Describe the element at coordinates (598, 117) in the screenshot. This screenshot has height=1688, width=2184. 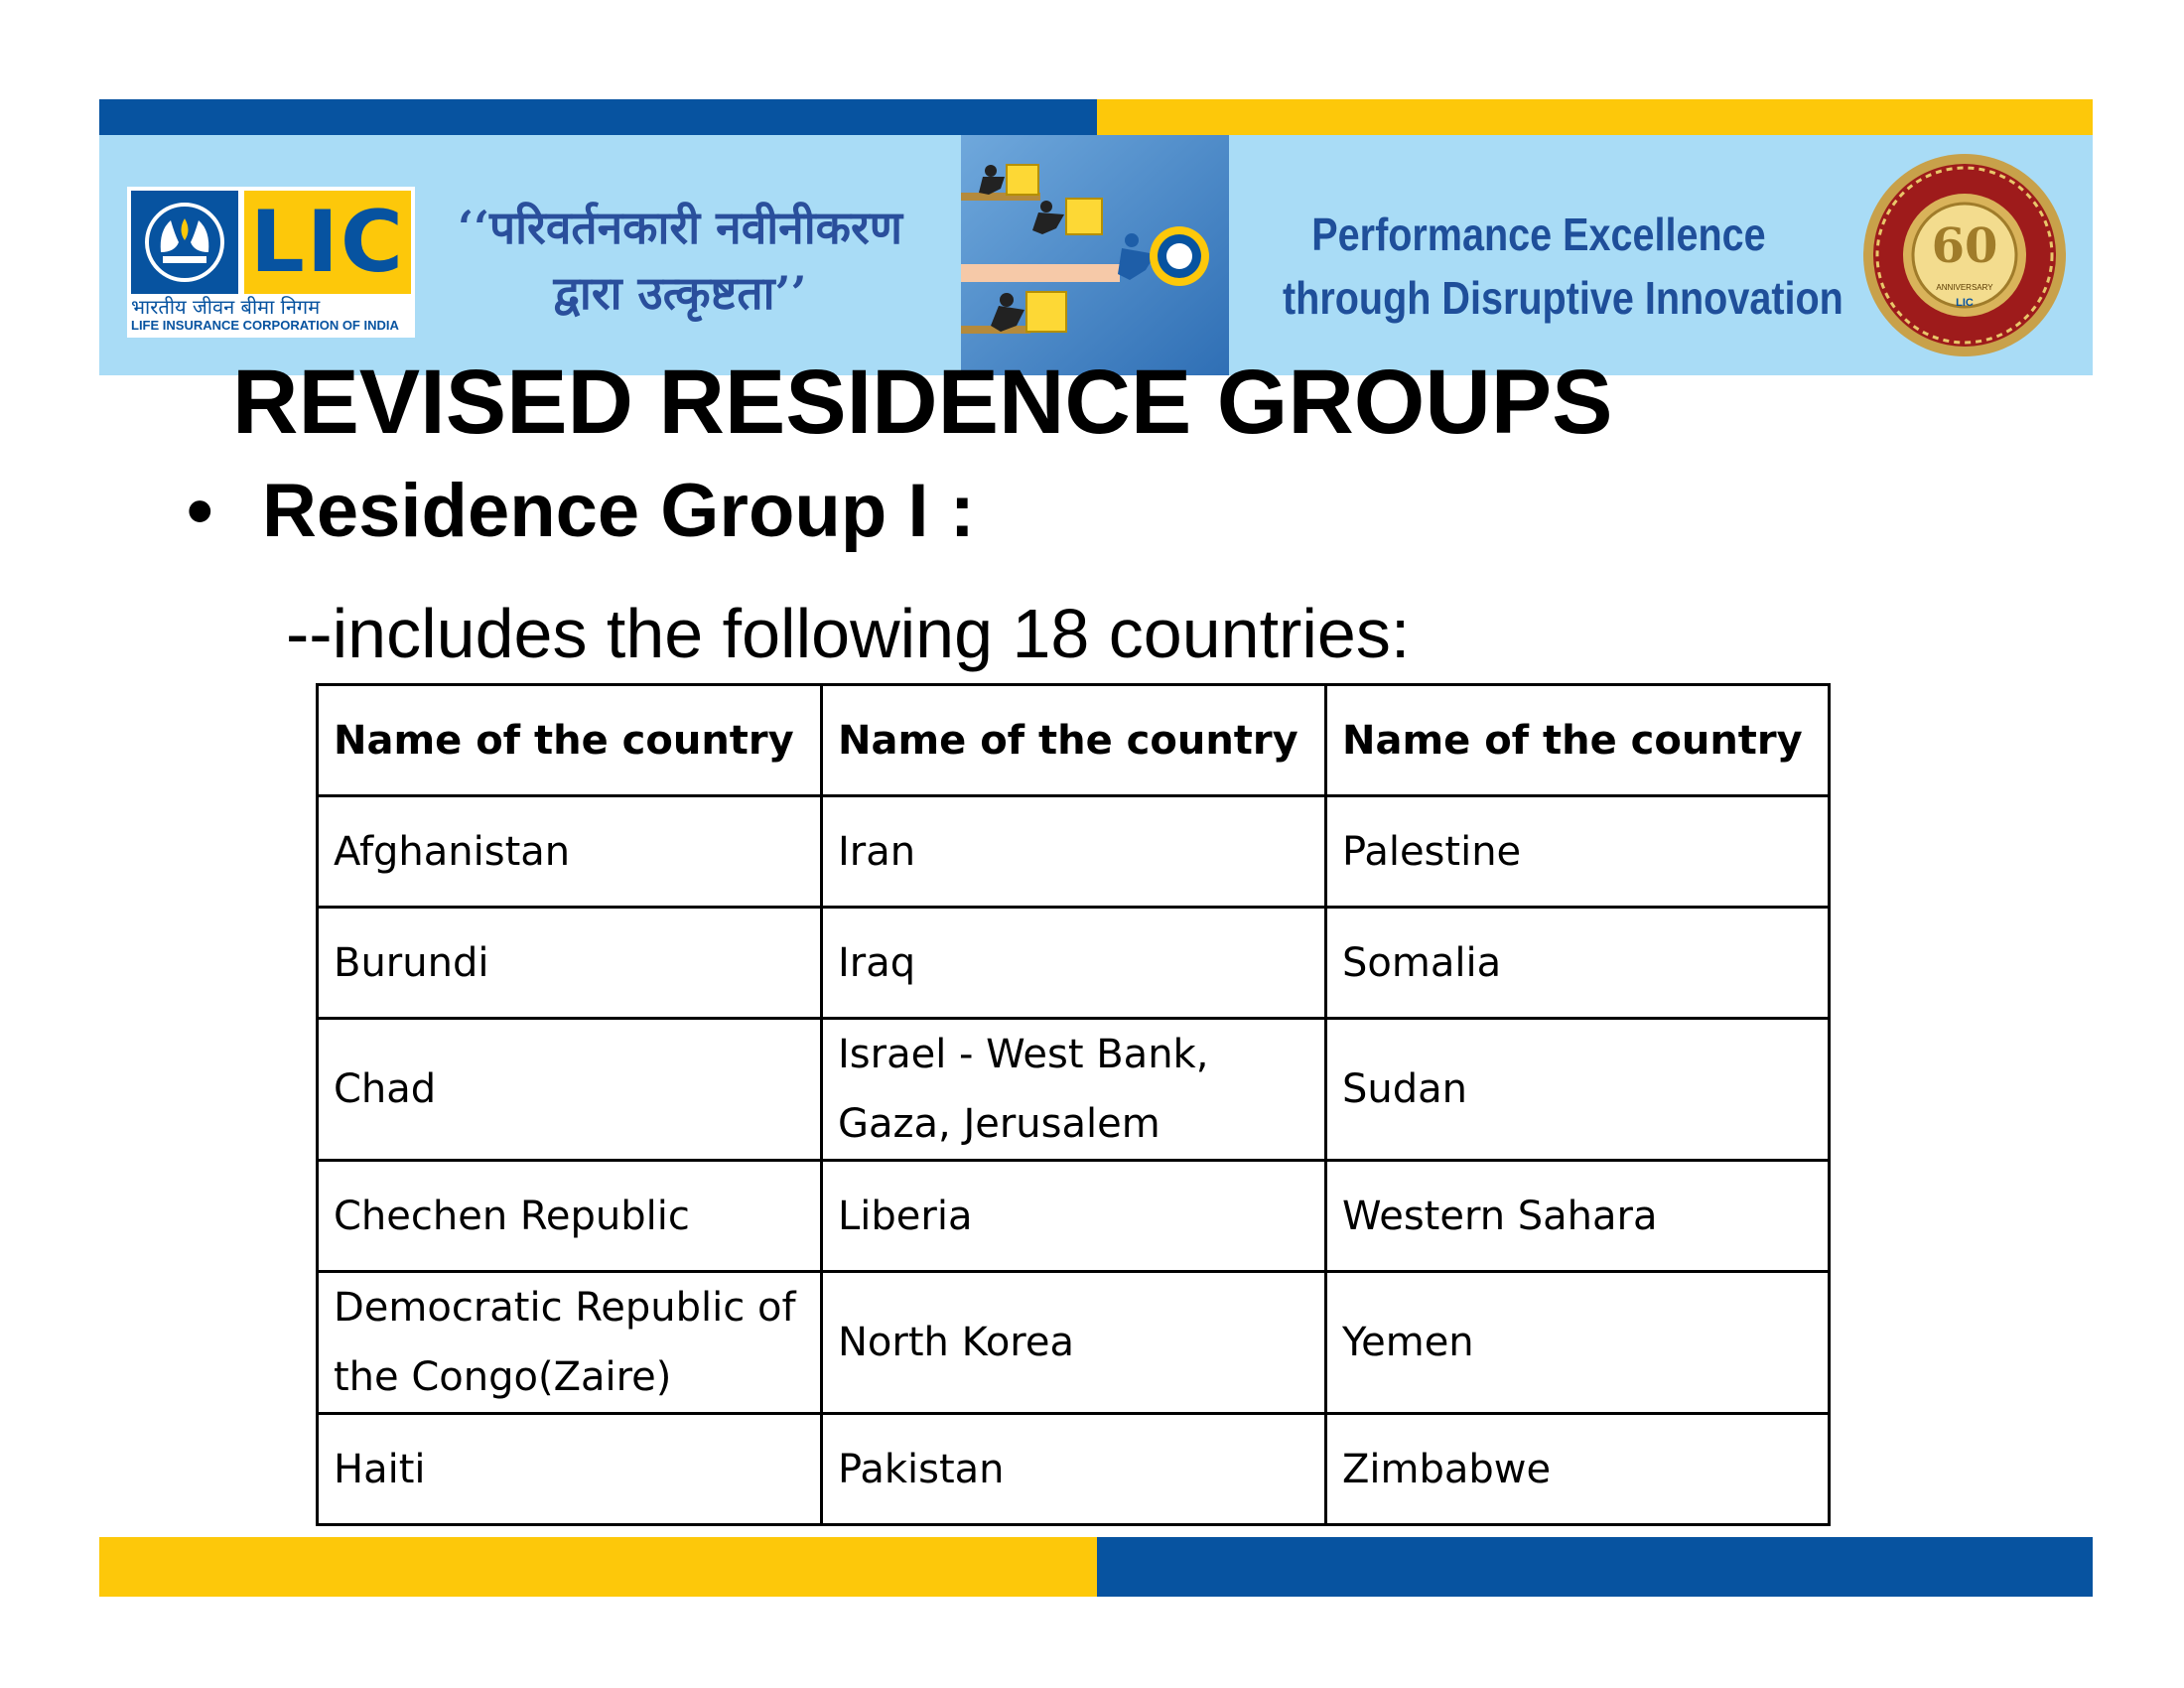
I see `top-blue-bar` at that location.